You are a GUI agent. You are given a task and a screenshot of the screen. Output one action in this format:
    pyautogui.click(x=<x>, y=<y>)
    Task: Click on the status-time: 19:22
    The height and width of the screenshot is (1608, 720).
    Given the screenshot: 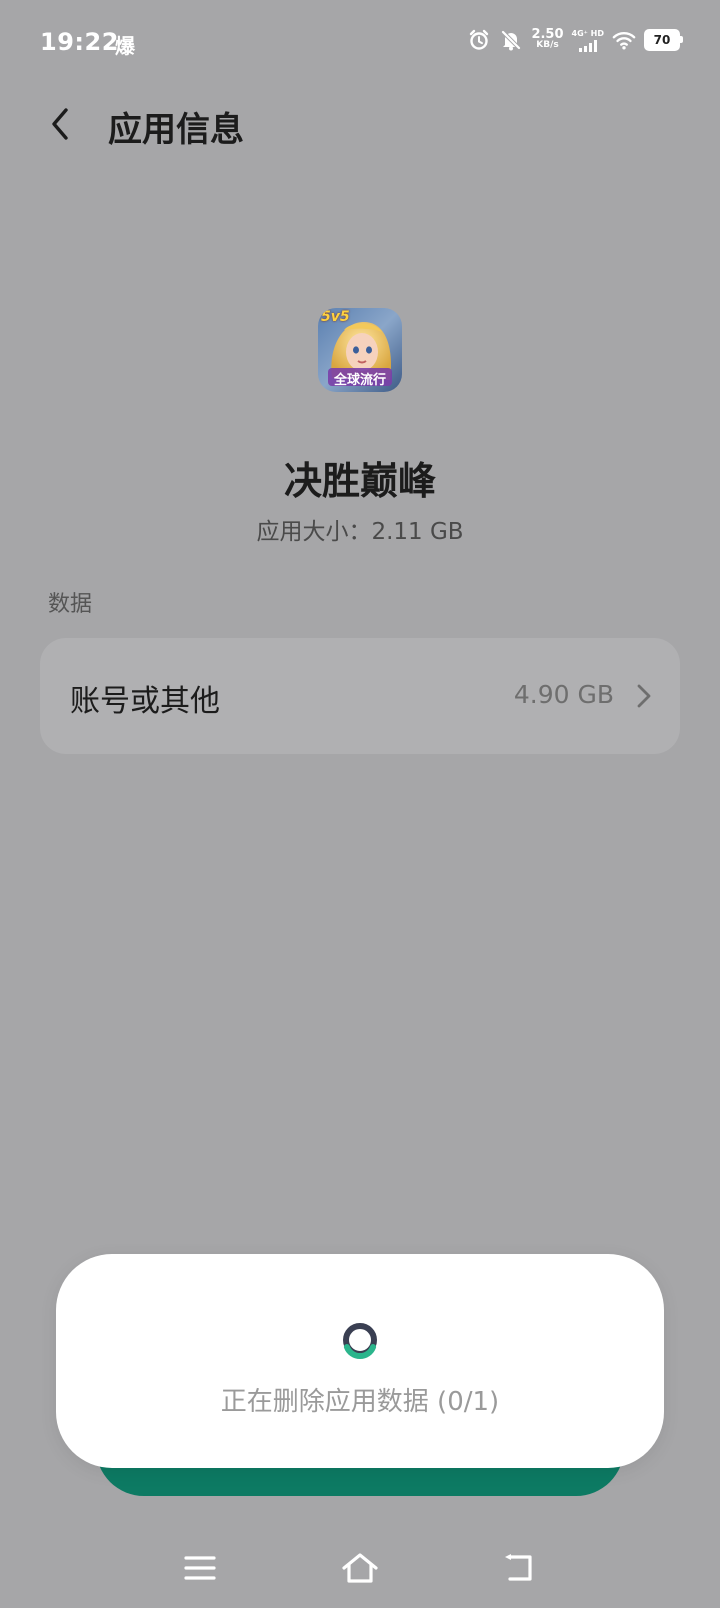 What is the action you would take?
    pyautogui.click(x=79, y=42)
    